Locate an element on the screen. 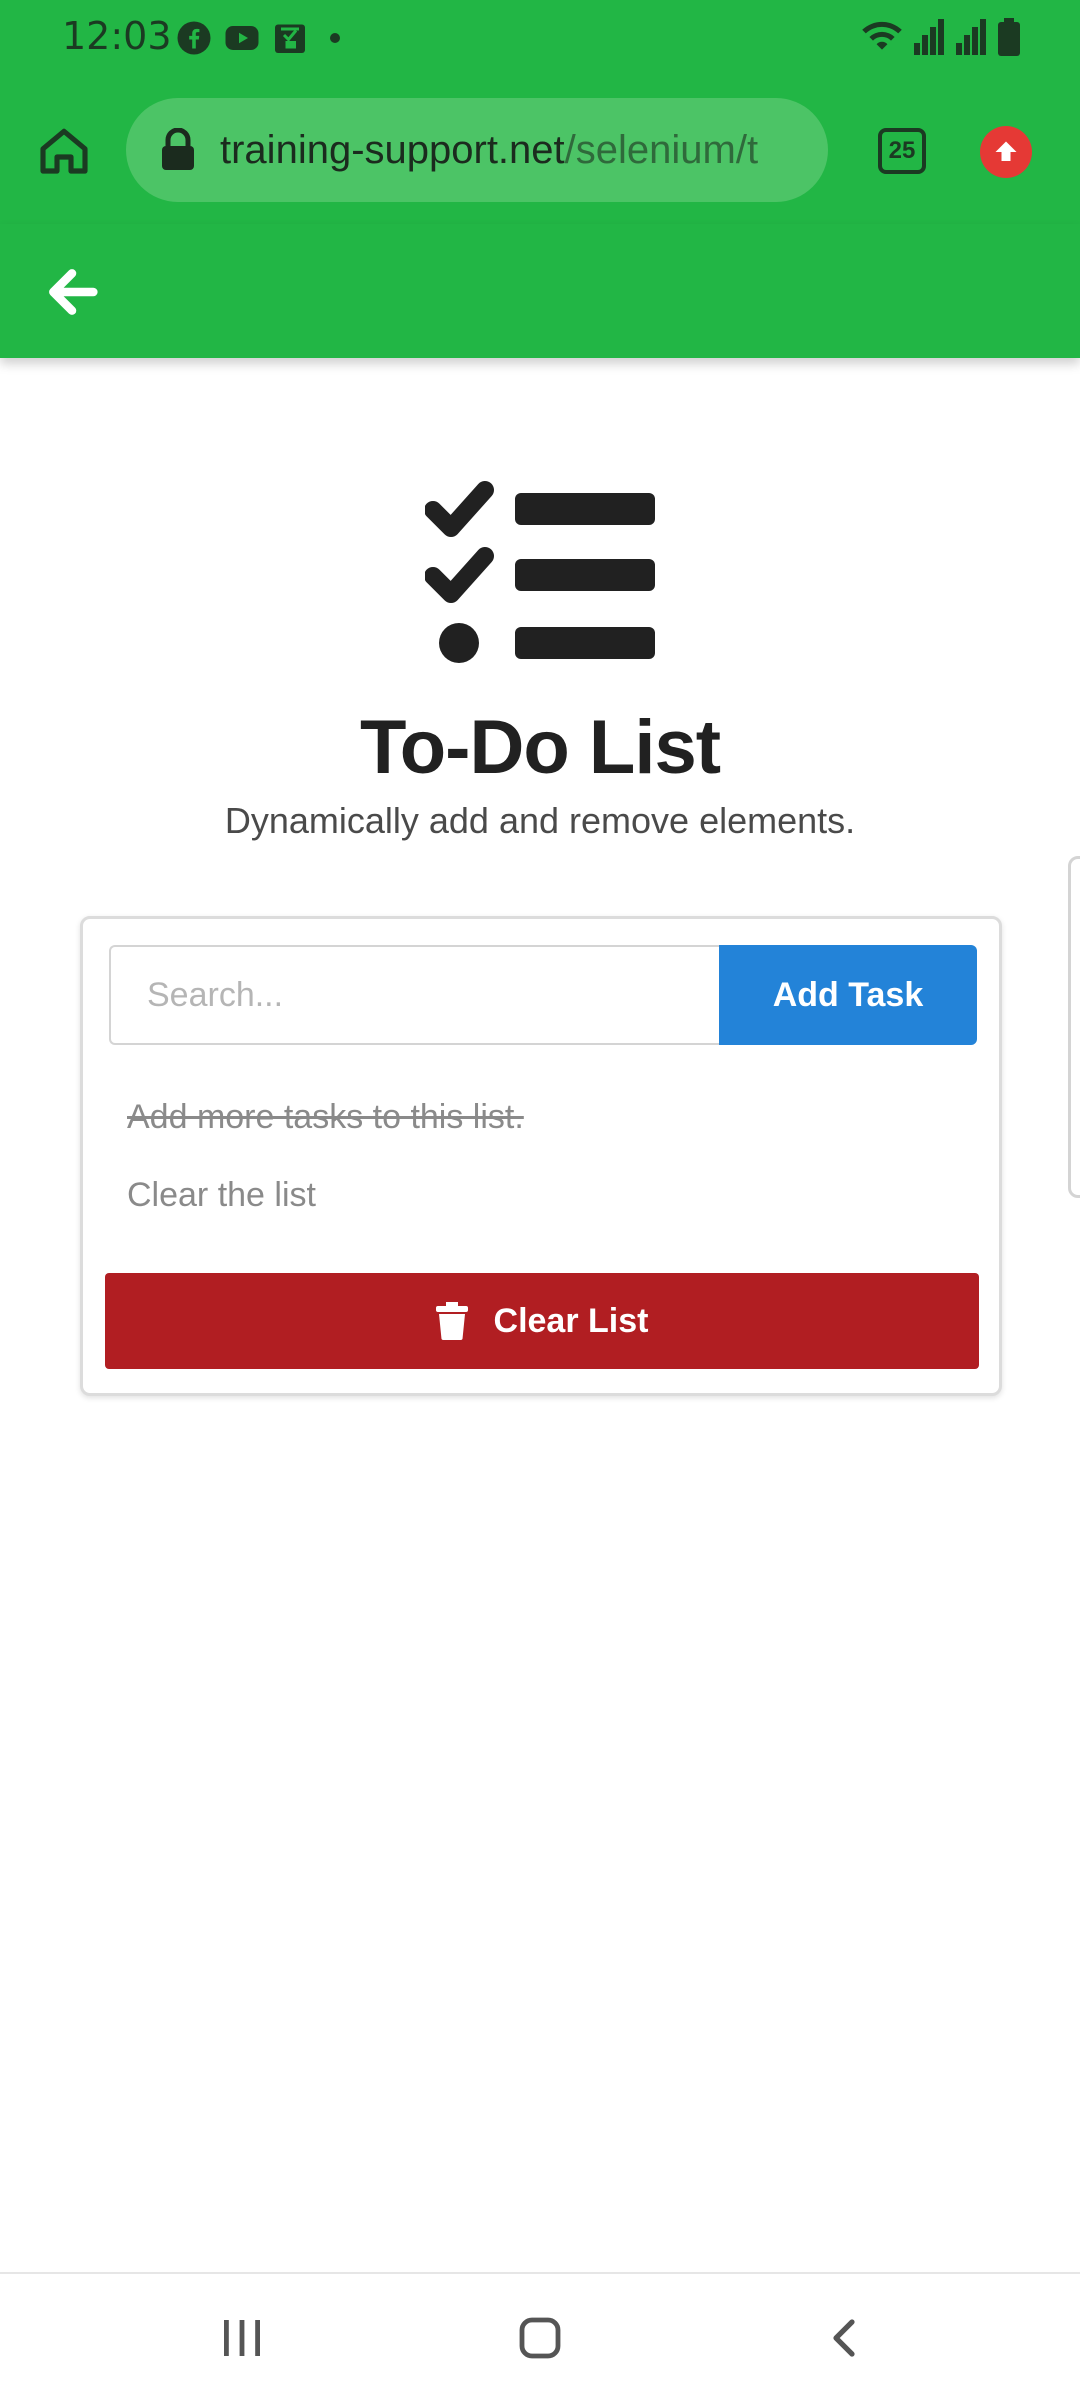 The height and width of the screenshot is (2400, 1080). back-nav-button is located at coordinates (846, 2338).